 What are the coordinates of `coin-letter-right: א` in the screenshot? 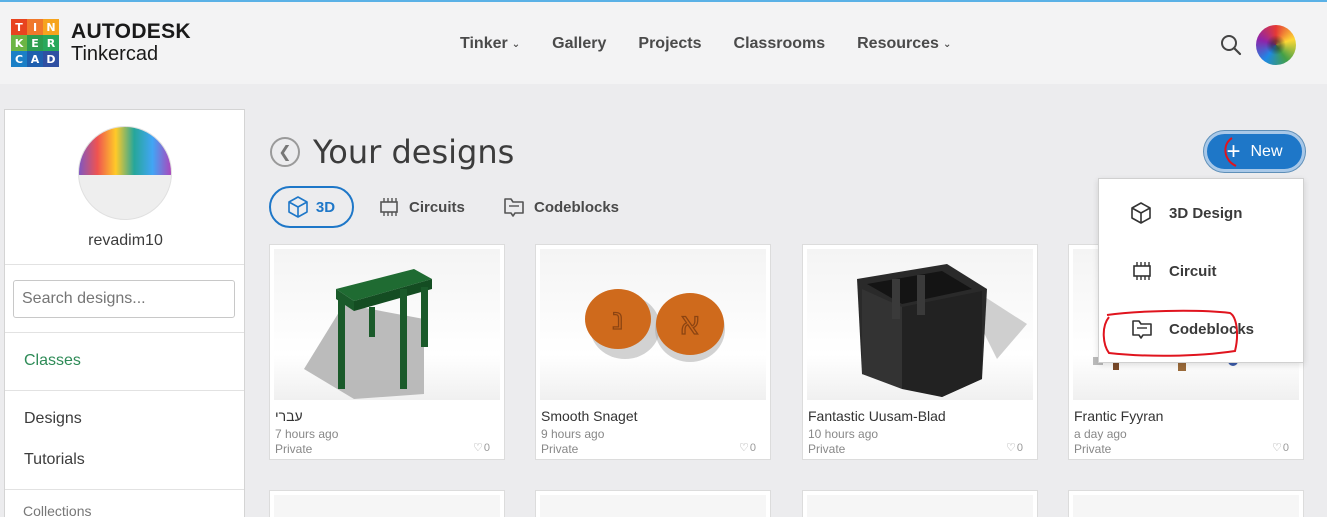 It's located at (689, 323).